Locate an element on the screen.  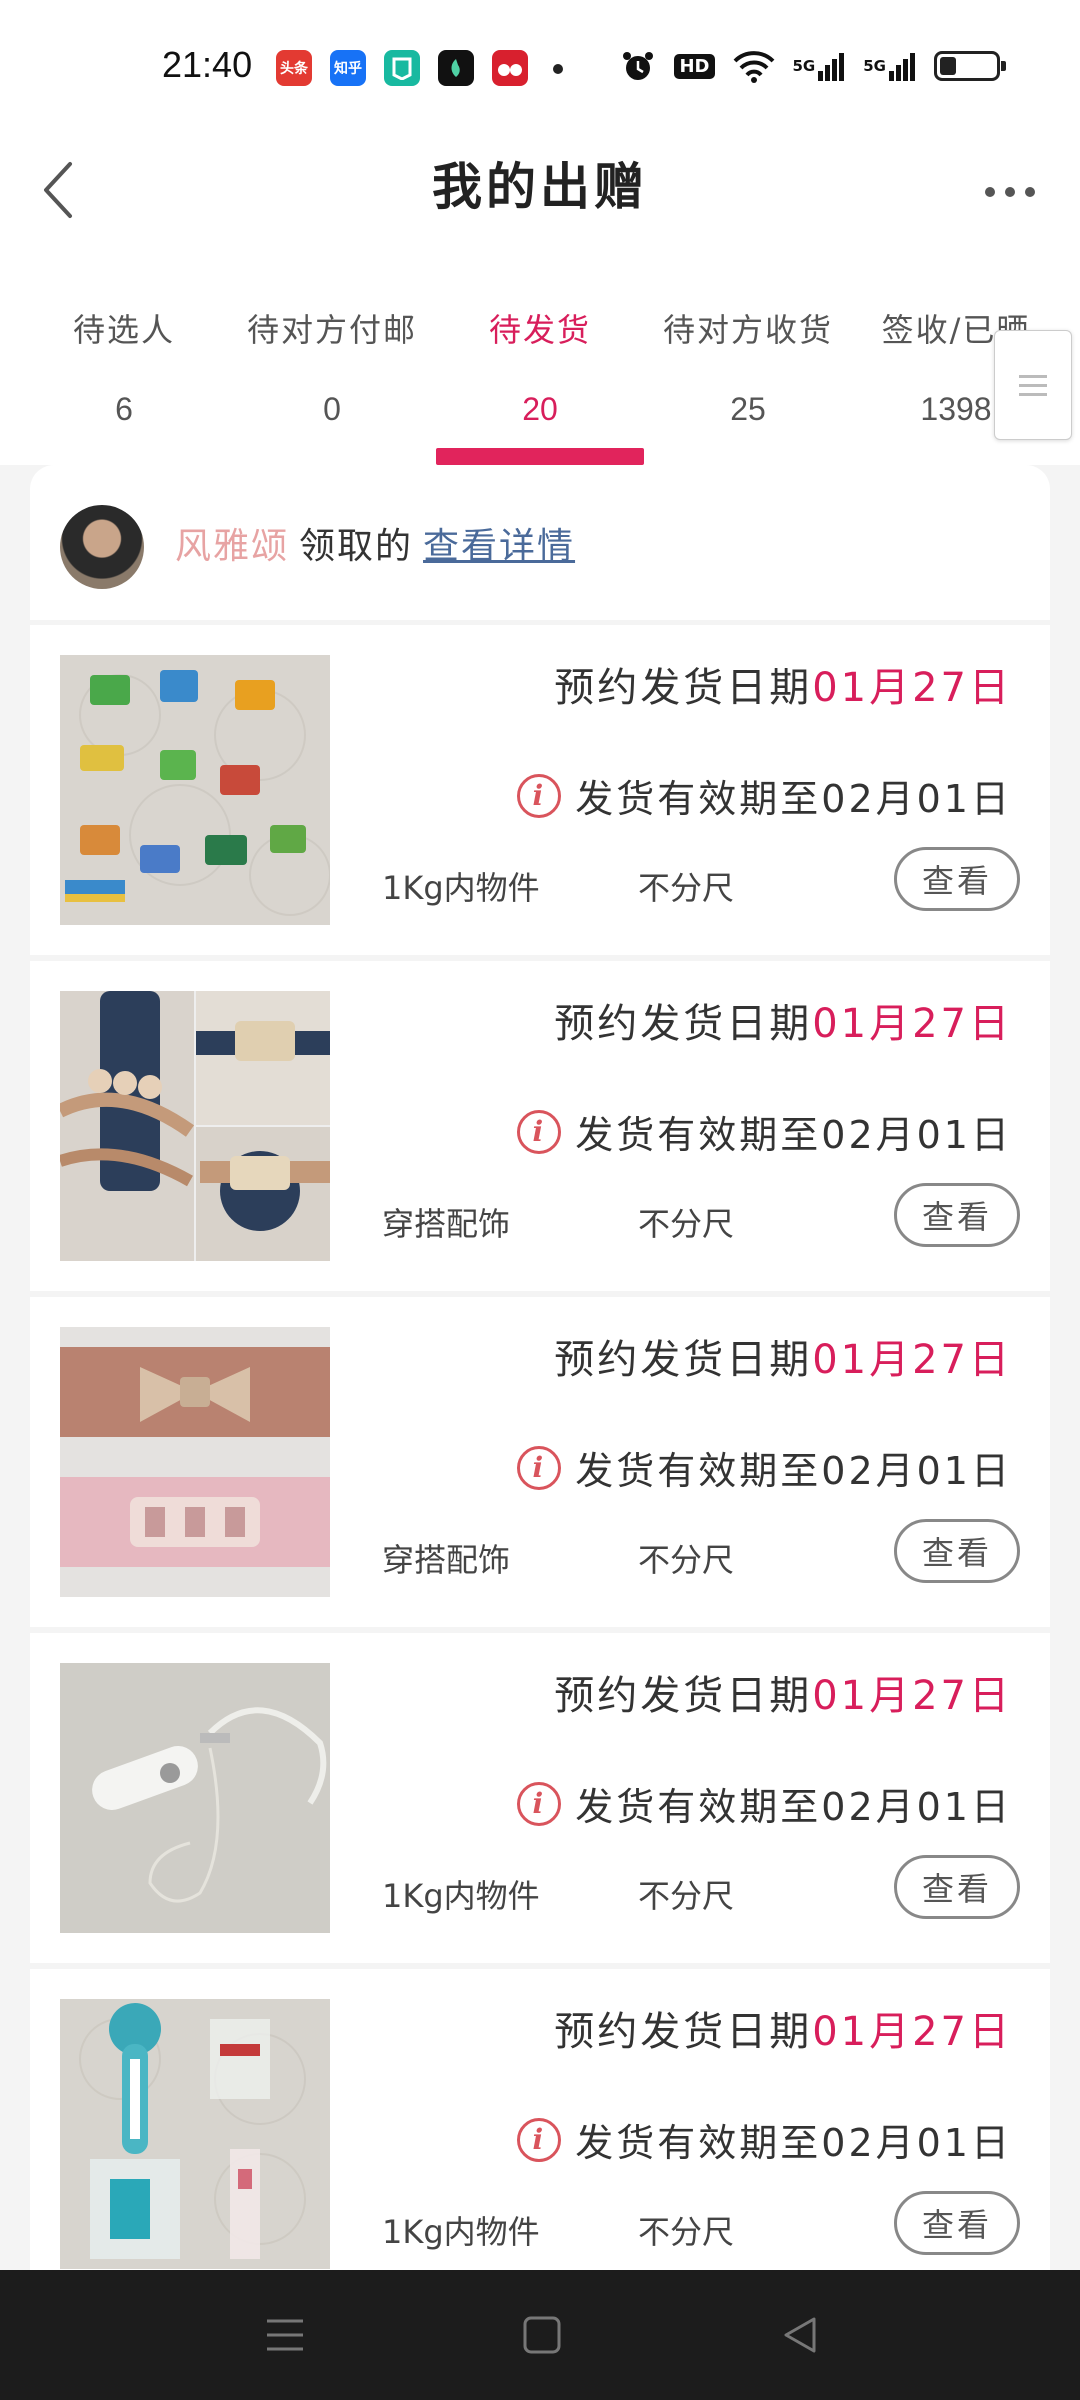
home-nav-button is located at coordinates (542, 2335).